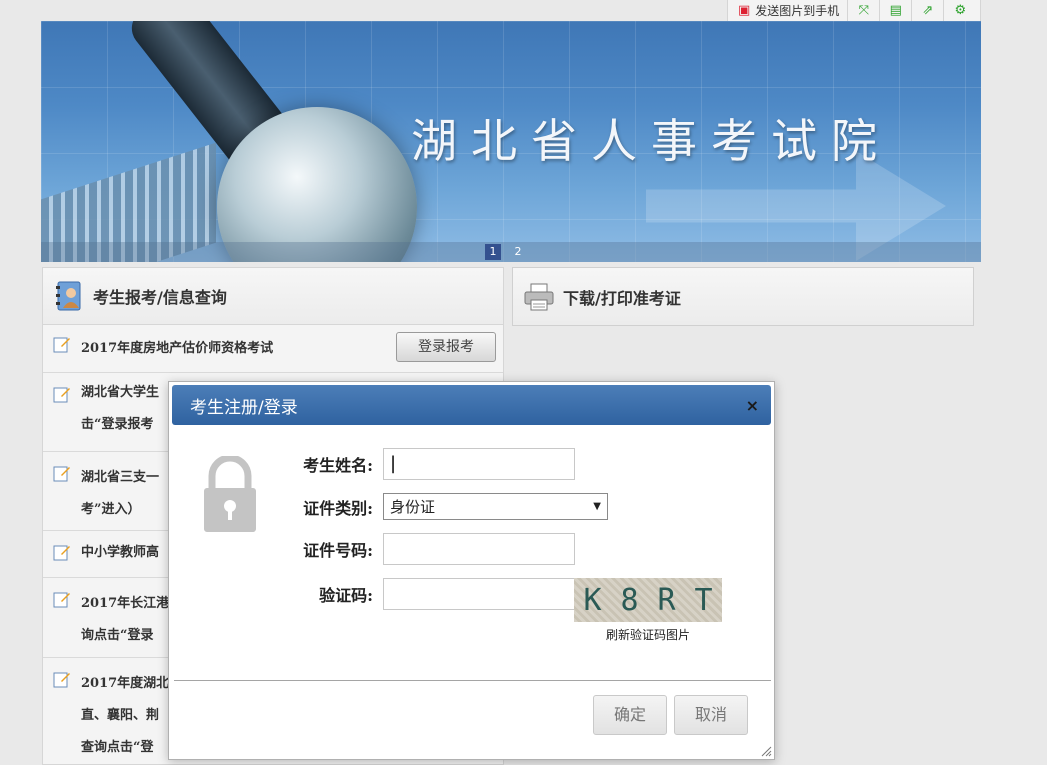 This screenshot has width=1047, height=765. What do you see at coordinates (273, 296) in the screenshot?
I see `panel-header: 考生报考/信息查询` at bounding box center [273, 296].